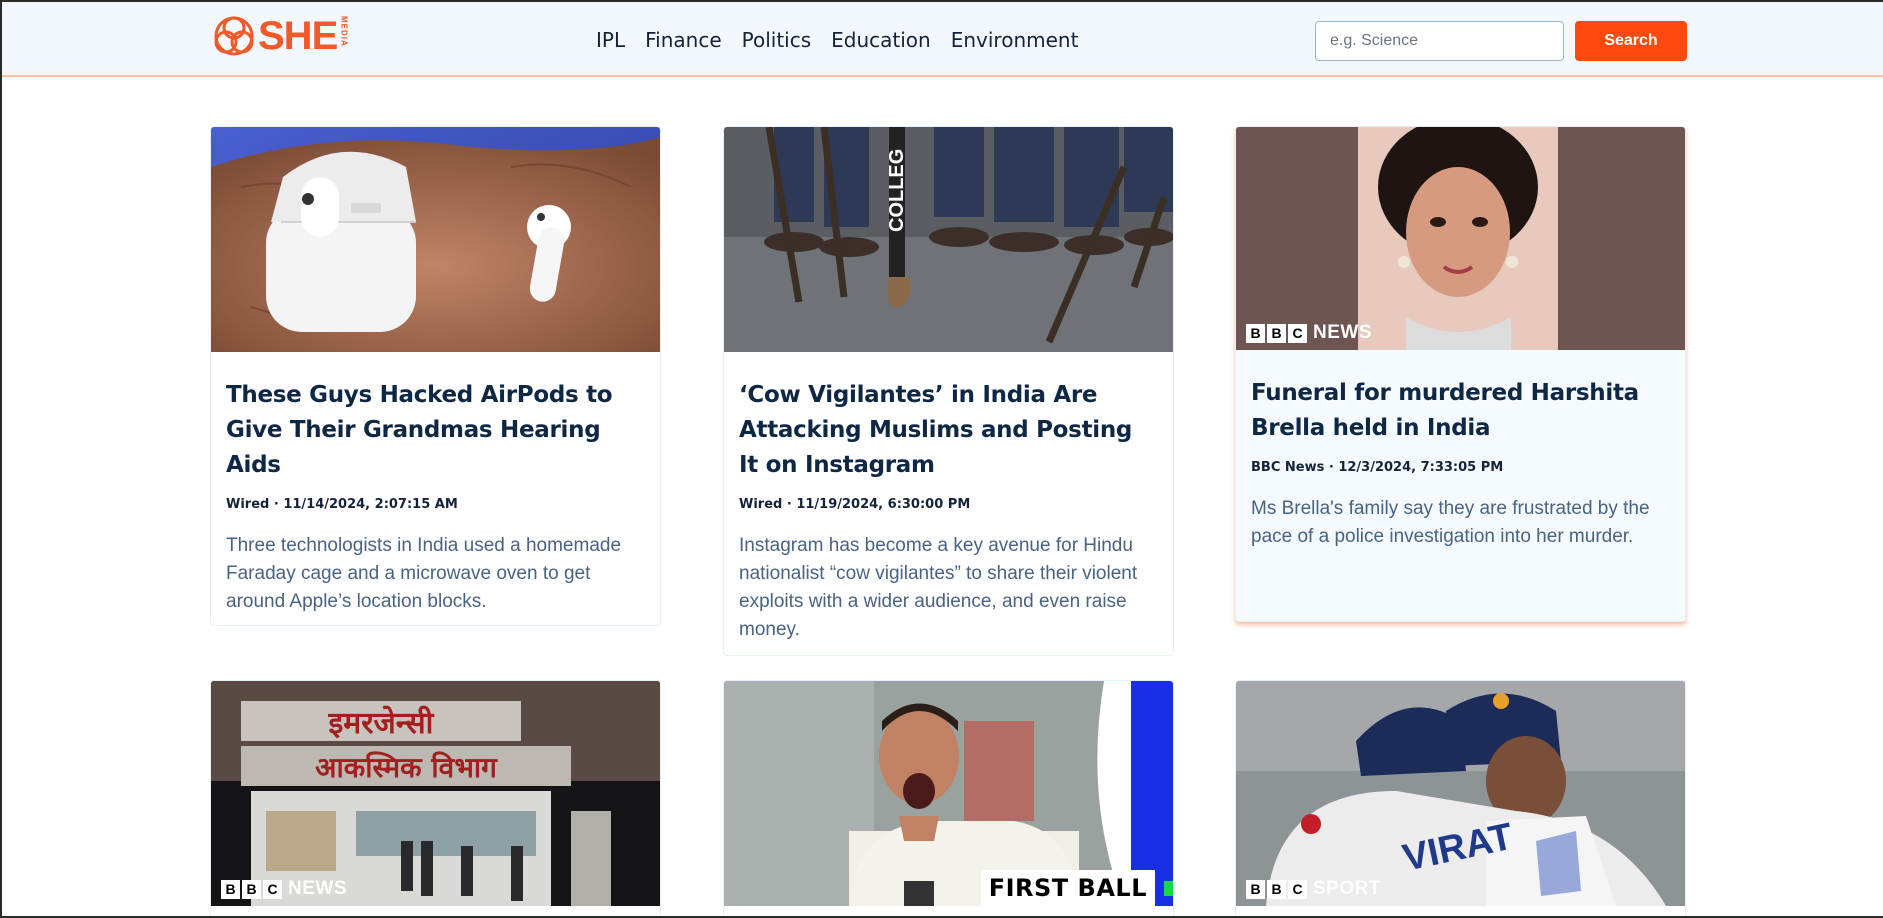  What do you see at coordinates (1377, 467) in the screenshot?
I see `article-meta: BBC News · 12/3/2024, 7:33:05 PM` at bounding box center [1377, 467].